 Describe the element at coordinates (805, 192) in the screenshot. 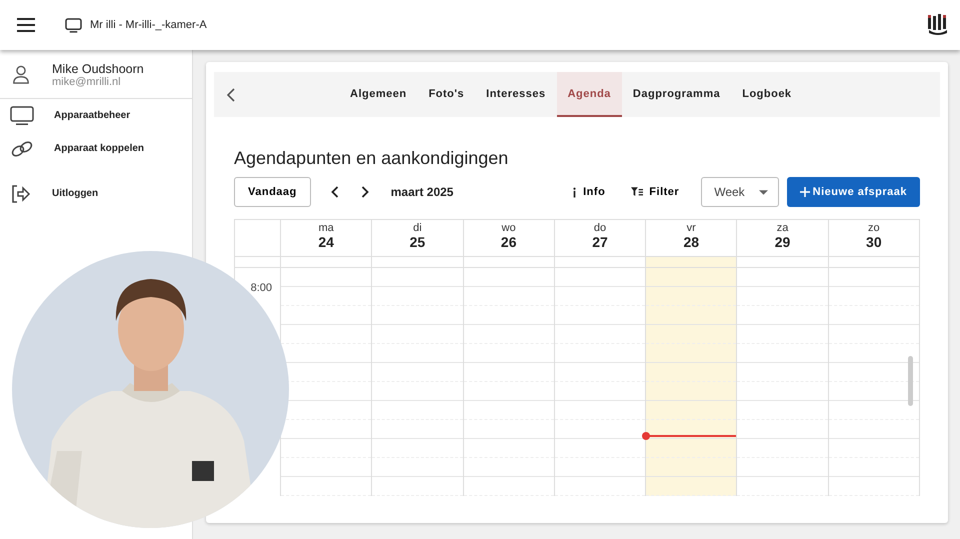

I see `plus-icon` at that location.